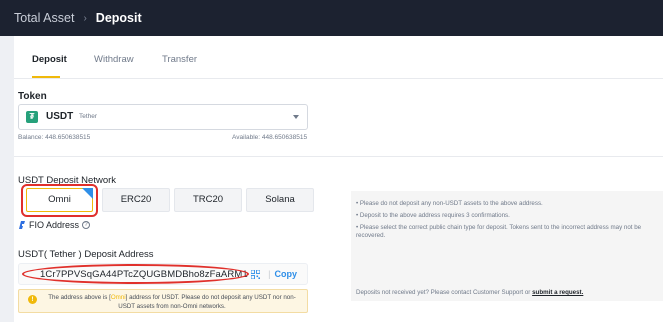 The height and width of the screenshot is (322, 663). What do you see at coordinates (274, 274) in the screenshot?
I see `address-actions: | Copy` at bounding box center [274, 274].